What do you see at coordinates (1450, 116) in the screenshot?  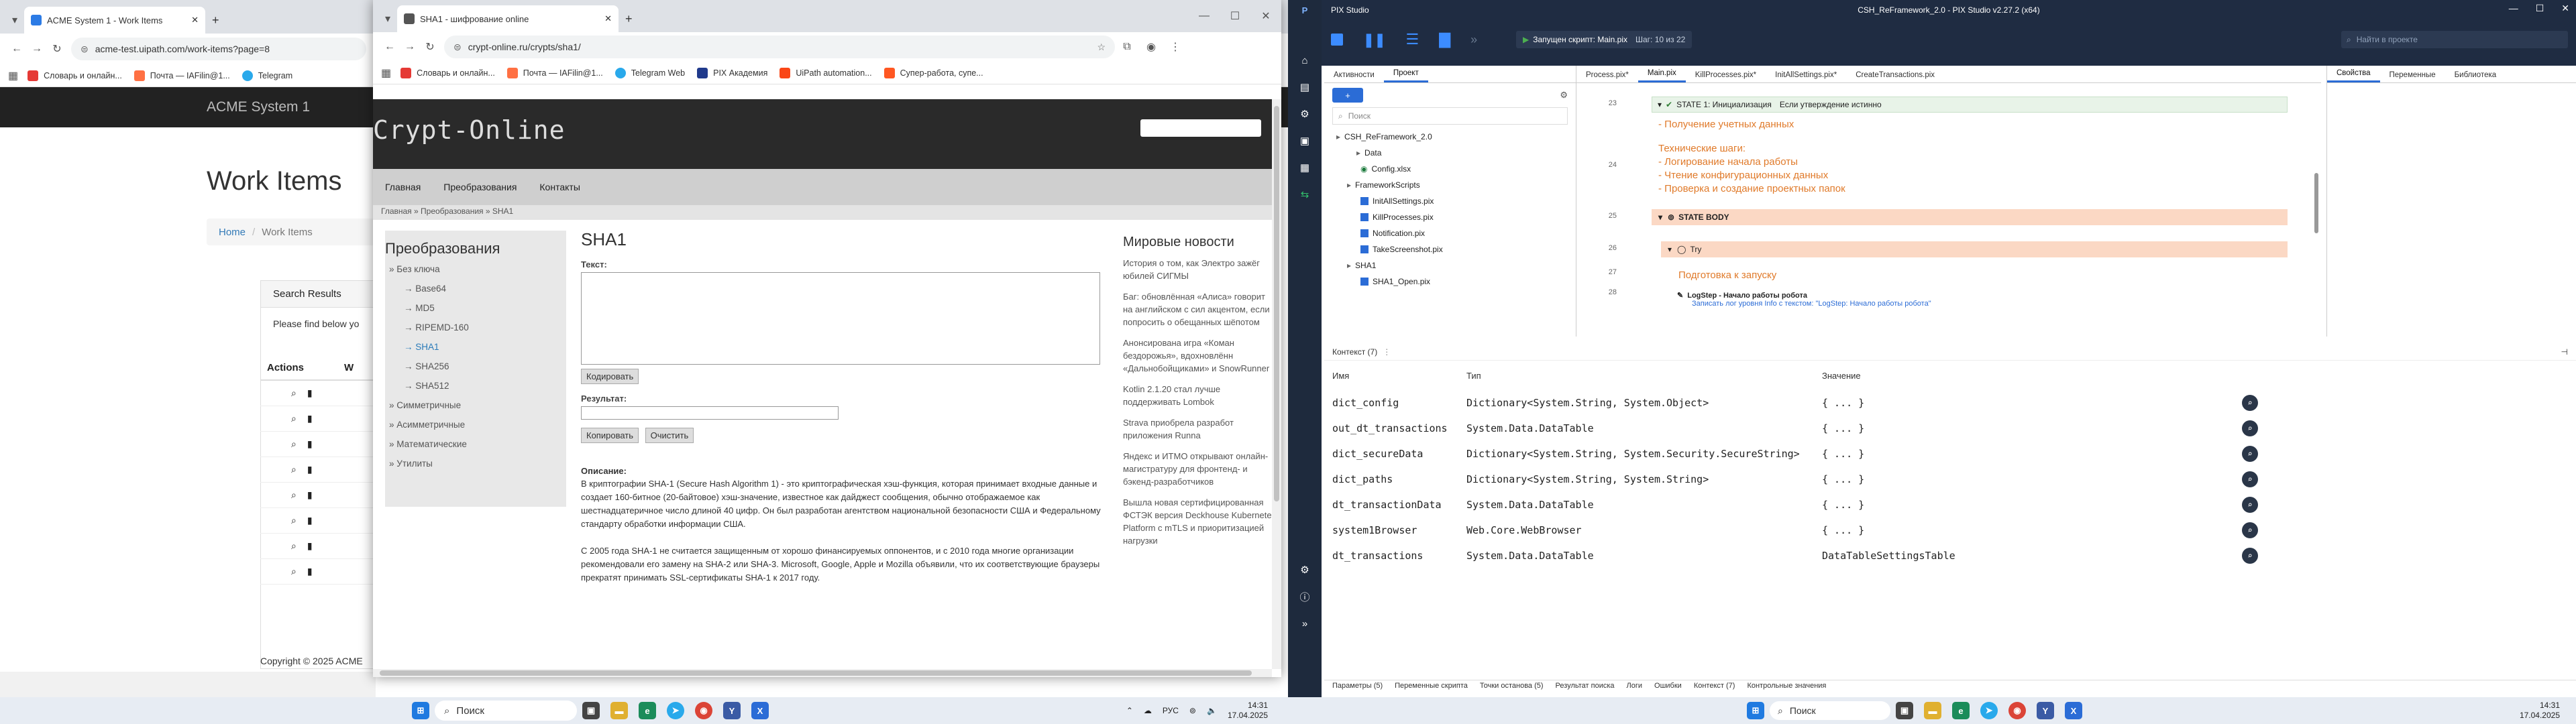 I see `project-search: ⌕ Поиск` at bounding box center [1450, 116].